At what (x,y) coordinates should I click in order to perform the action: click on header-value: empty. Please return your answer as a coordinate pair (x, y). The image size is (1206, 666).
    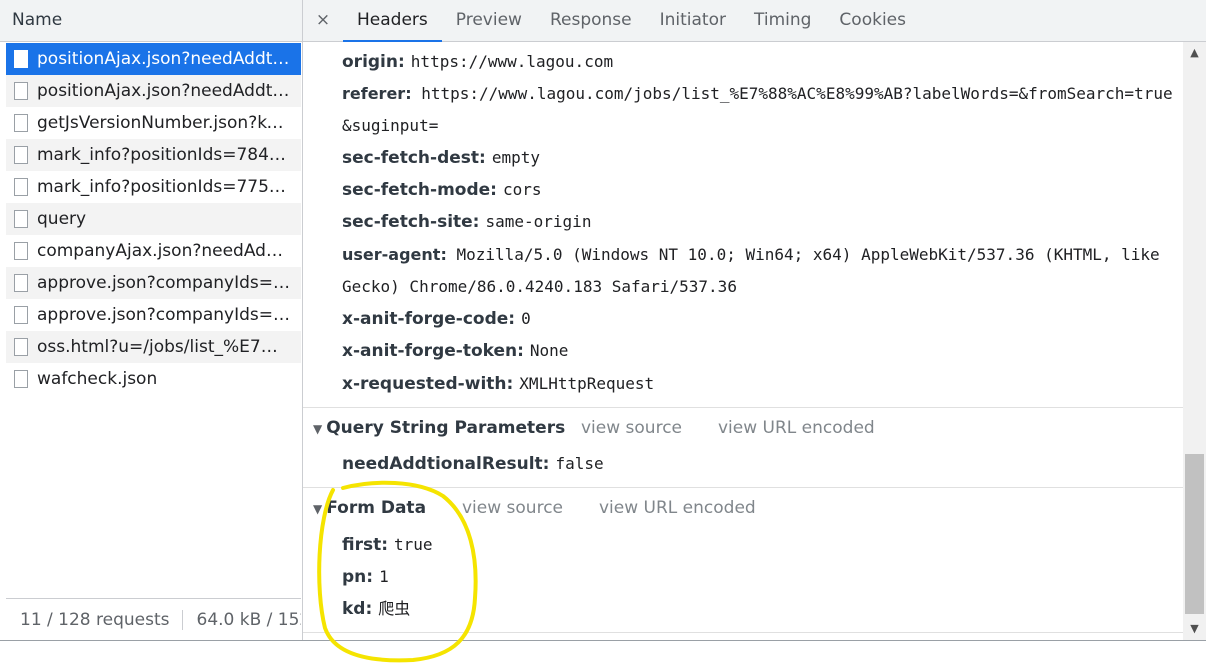
    Looking at the image, I should click on (515, 157).